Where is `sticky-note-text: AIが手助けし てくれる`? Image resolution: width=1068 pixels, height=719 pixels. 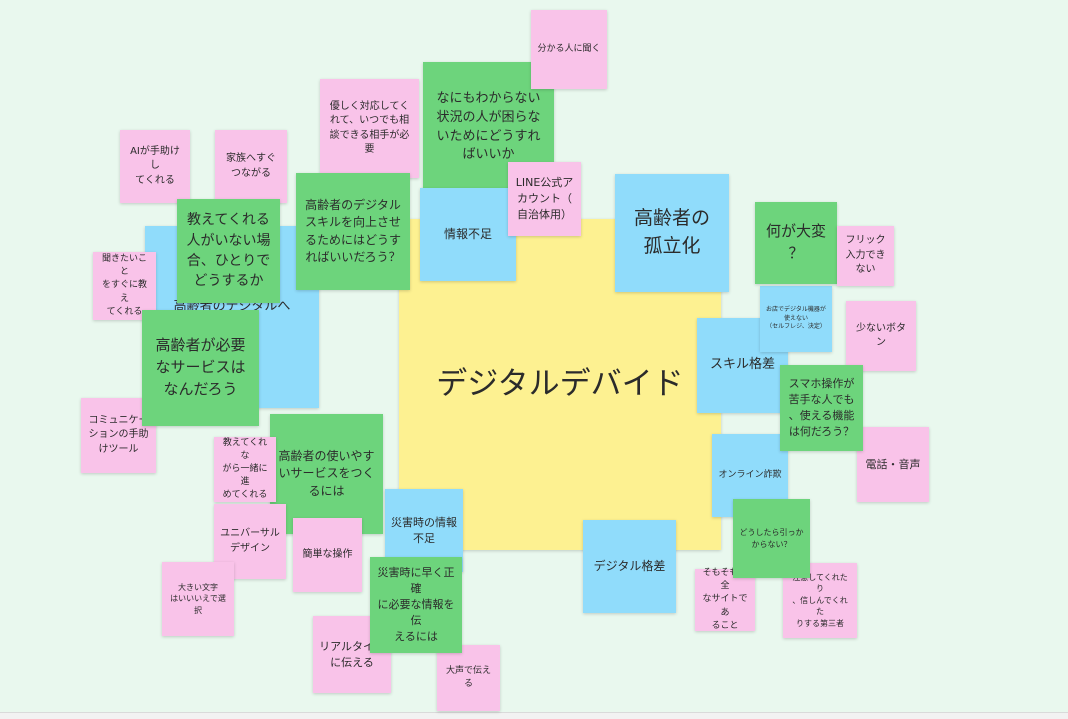 sticky-note-text: AIが手助けし てくれる is located at coordinates (155, 165).